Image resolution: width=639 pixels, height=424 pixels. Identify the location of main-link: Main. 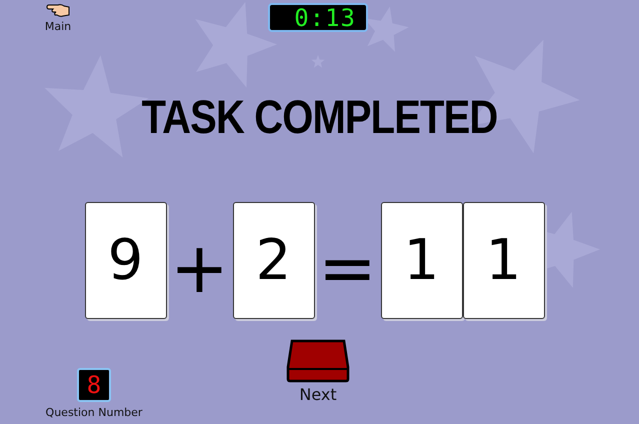
(58, 22).